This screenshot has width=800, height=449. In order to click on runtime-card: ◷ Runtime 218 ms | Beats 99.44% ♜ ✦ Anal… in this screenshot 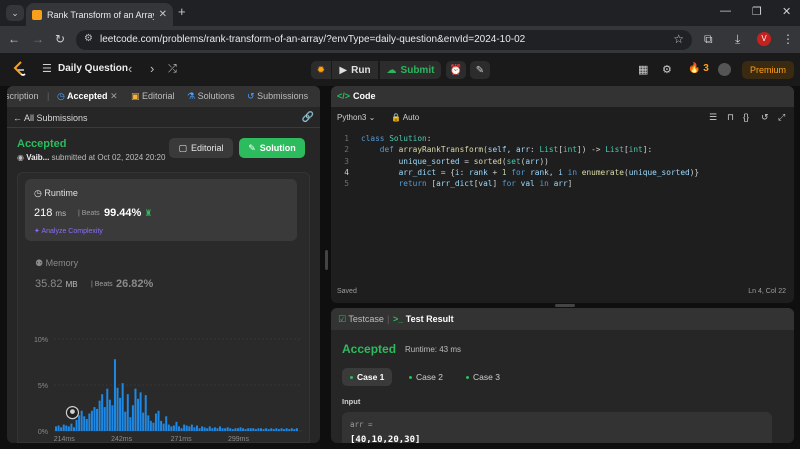, I will do `click(161, 210)`.